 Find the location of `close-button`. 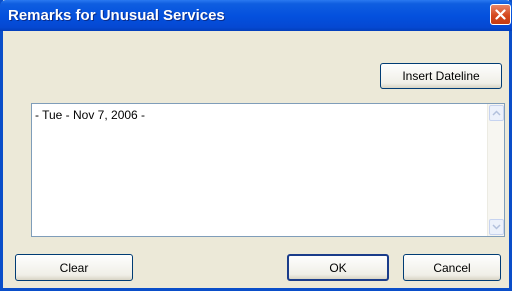

close-button is located at coordinates (500, 14).